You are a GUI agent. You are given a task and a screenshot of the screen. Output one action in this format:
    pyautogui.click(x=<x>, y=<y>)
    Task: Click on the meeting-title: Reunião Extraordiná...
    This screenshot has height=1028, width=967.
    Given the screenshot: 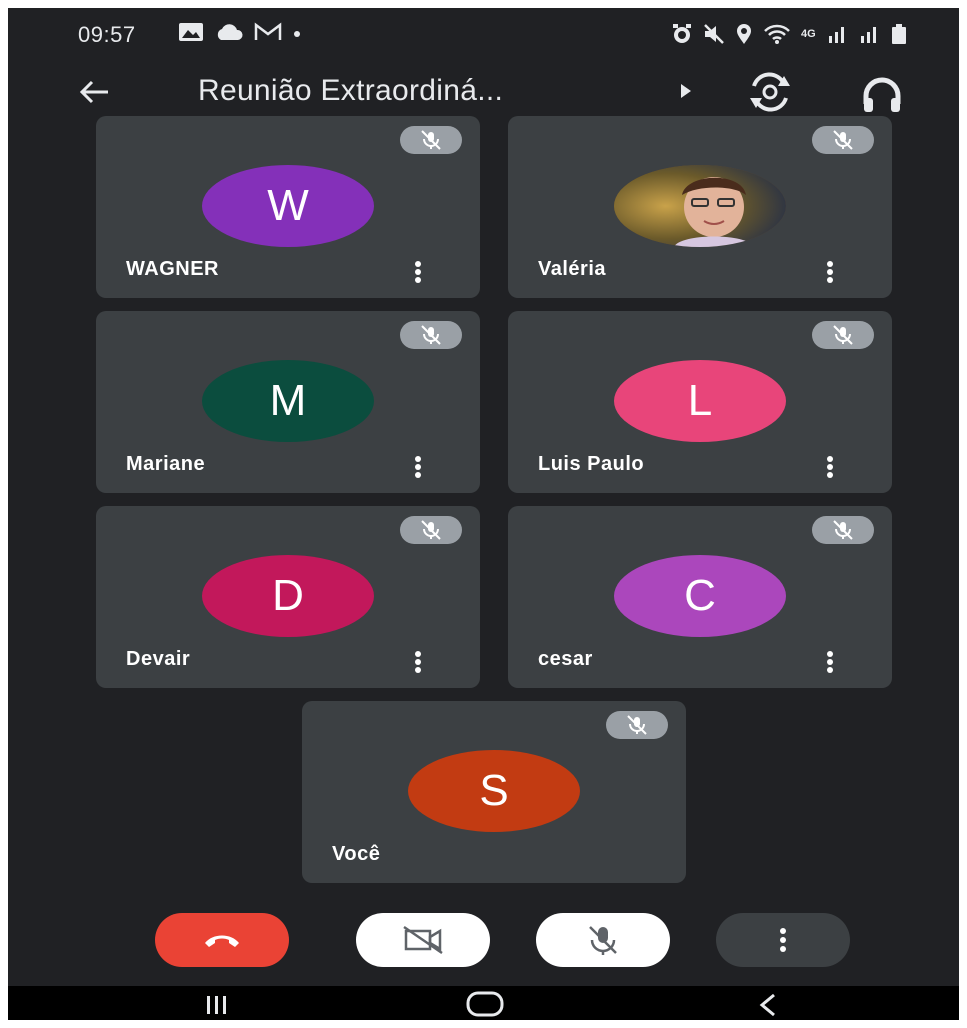 What is the action you would take?
    pyautogui.click(x=350, y=91)
    